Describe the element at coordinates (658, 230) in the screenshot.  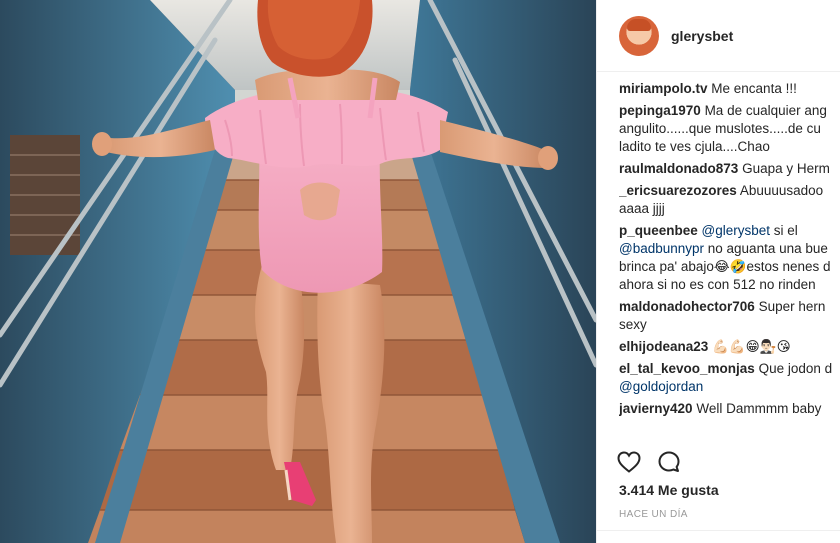
I see `comment-username: p_queenbee` at that location.